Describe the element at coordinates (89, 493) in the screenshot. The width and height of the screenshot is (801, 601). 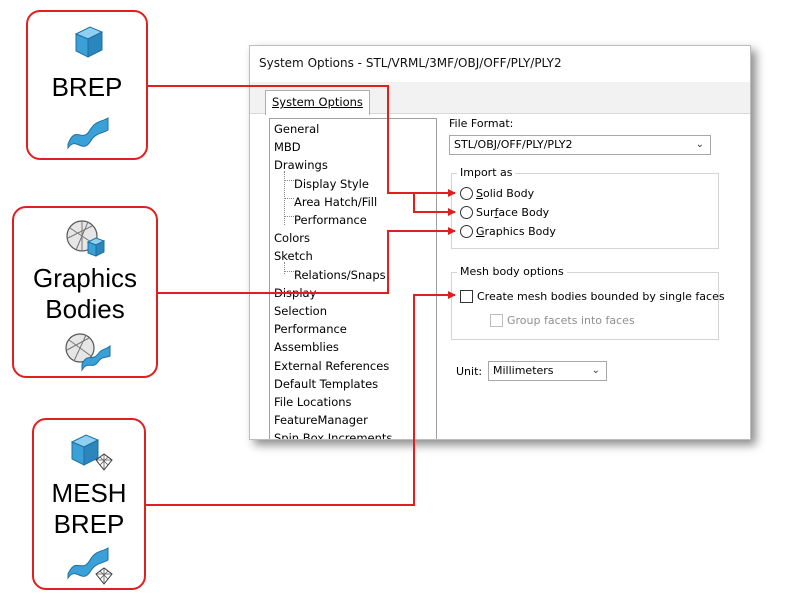
I see `mesh-label-line1: MESH` at that location.